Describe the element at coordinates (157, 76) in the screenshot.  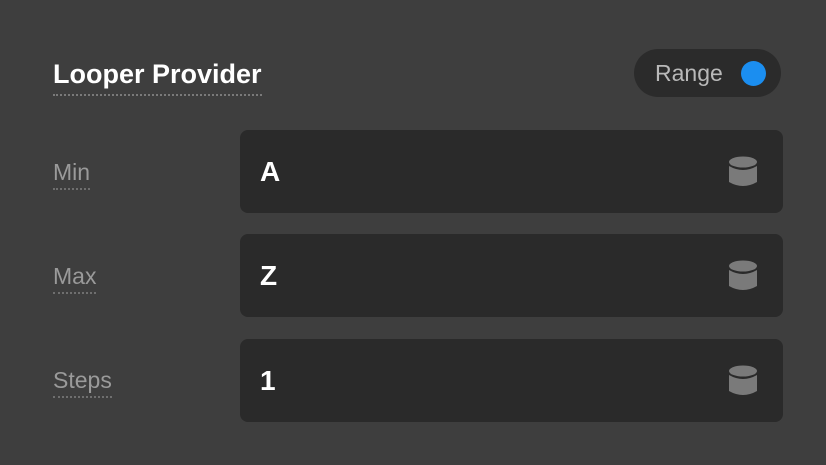
I see `panel-title: Looper Provider` at that location.